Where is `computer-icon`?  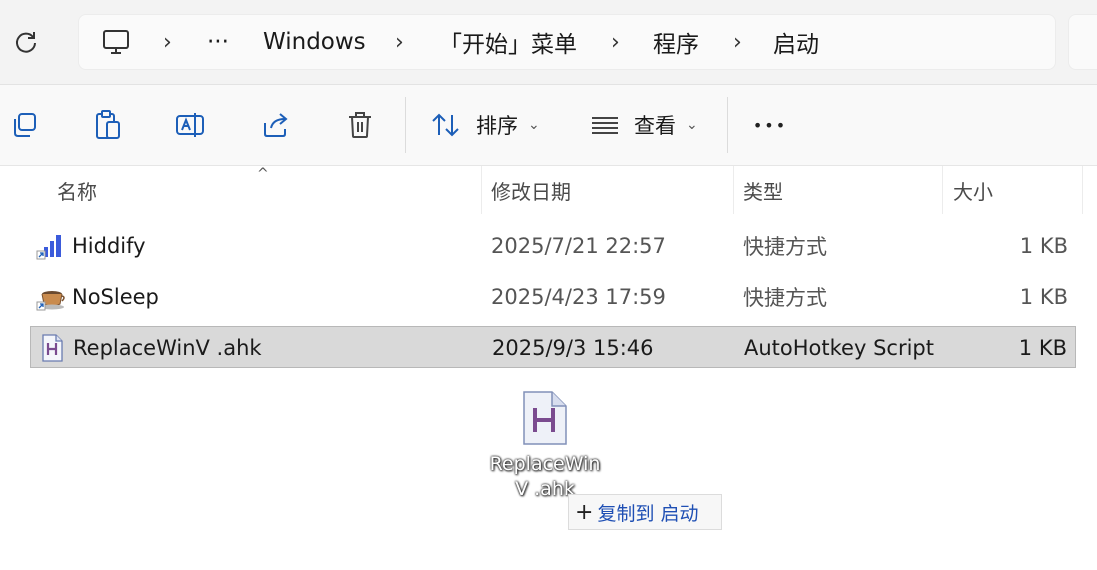 computer-icon is located at coordinates (116, 42).